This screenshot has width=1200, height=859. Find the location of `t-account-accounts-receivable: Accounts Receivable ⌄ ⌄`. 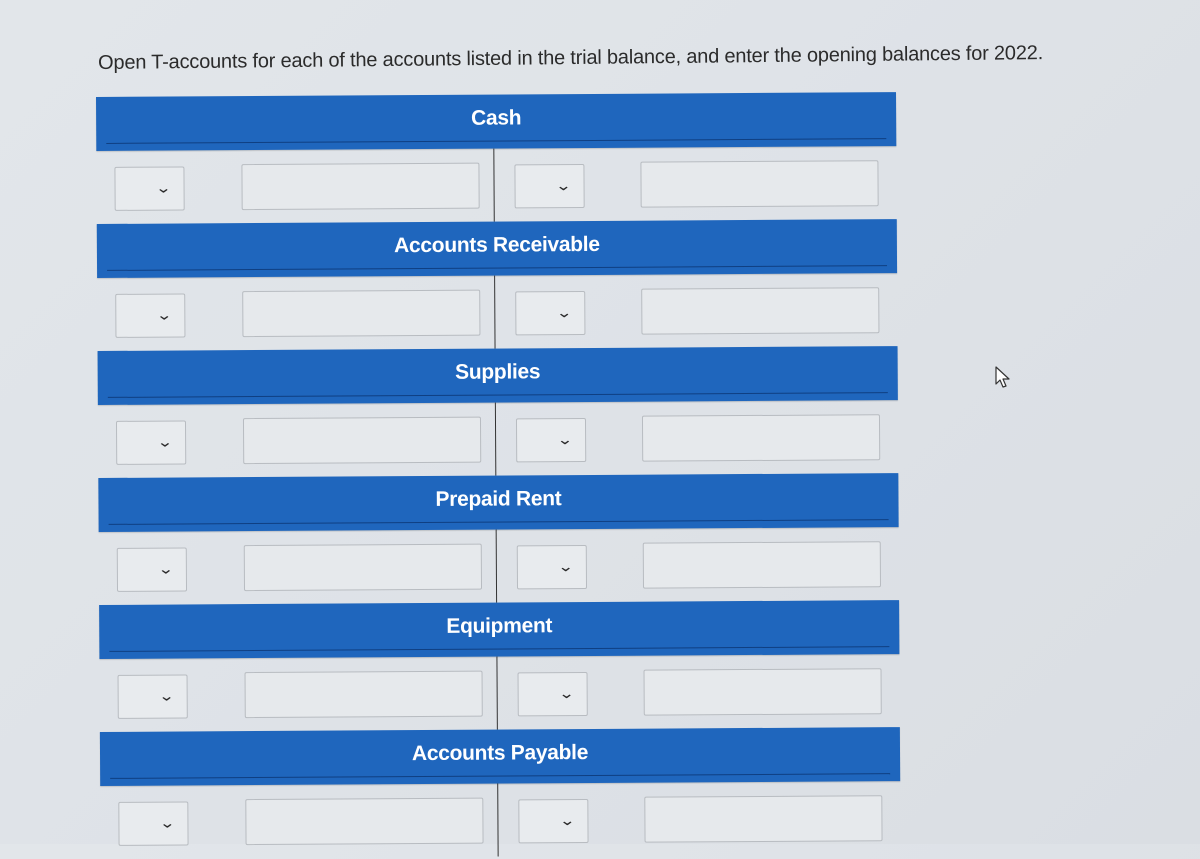

t-account-accounts-receivable: Accounts Receivable ⌄ ⌄ is located at coordinates (497, 285).